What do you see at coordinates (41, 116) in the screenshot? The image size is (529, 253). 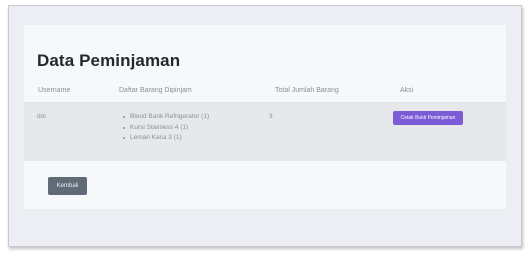 I see `username-cell: dol` at bounding box center [41, 116].